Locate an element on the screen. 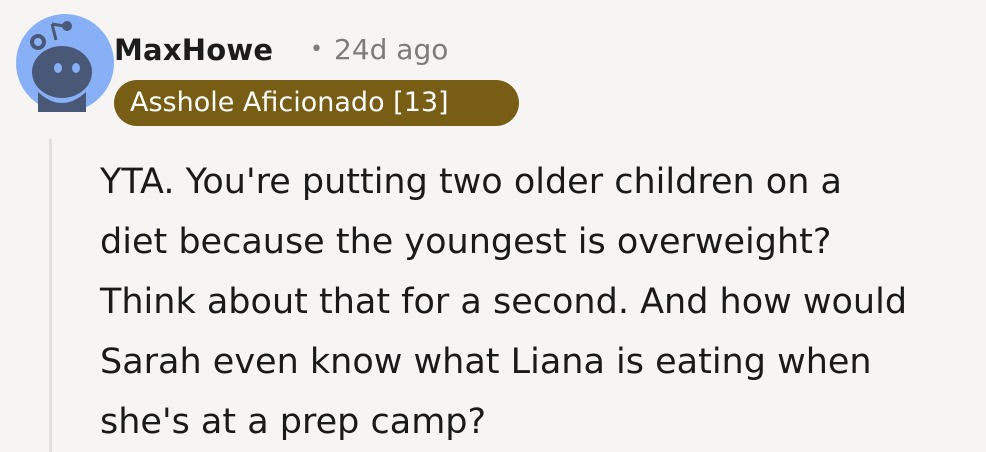 The height and width of the screenshot is (452, 986). avatar is located at coordinates (65, 63).